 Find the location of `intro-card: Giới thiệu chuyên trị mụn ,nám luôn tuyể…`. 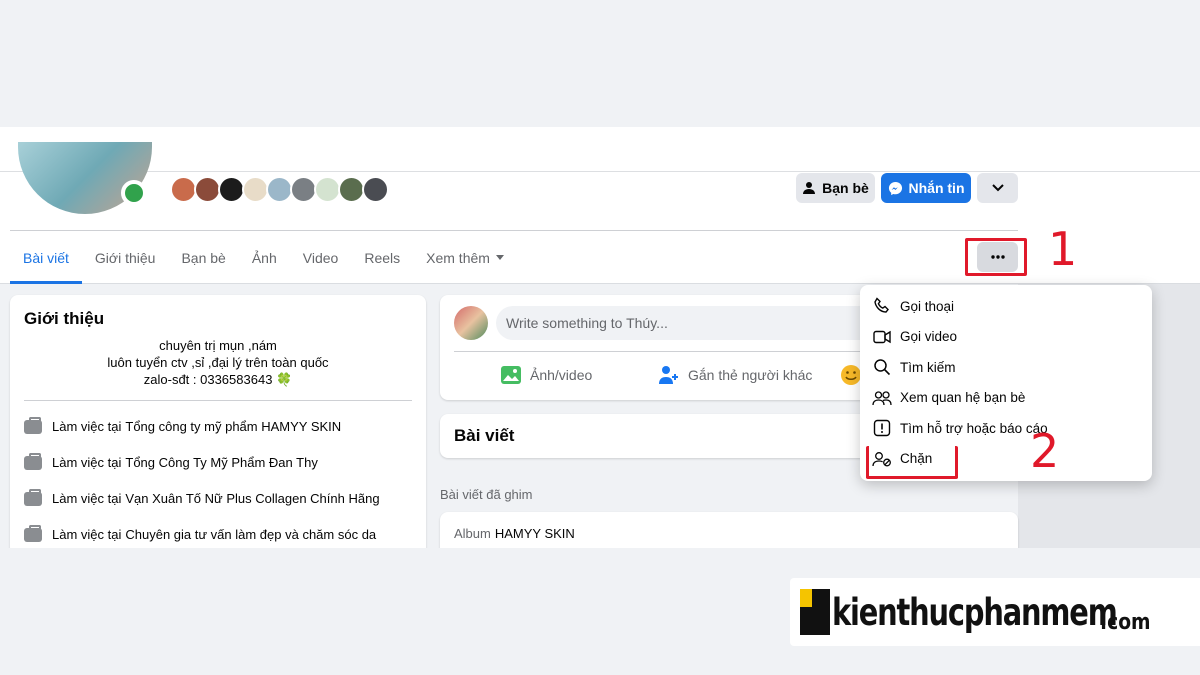

intro-card: Giới thiệu chuyên trị mụn ,nám luôn tuyể… is located at coordinates (218, 425).